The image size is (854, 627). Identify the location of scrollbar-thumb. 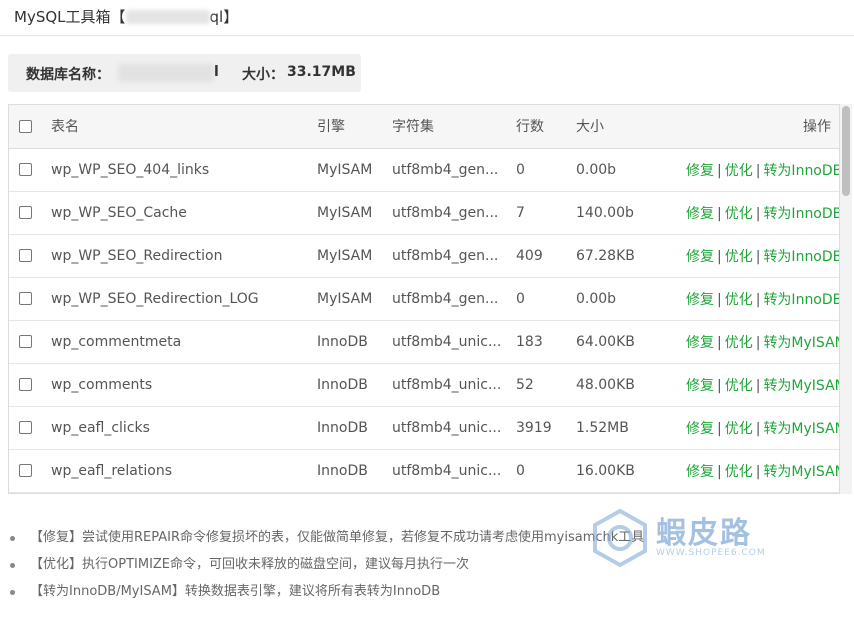
(846, 151).